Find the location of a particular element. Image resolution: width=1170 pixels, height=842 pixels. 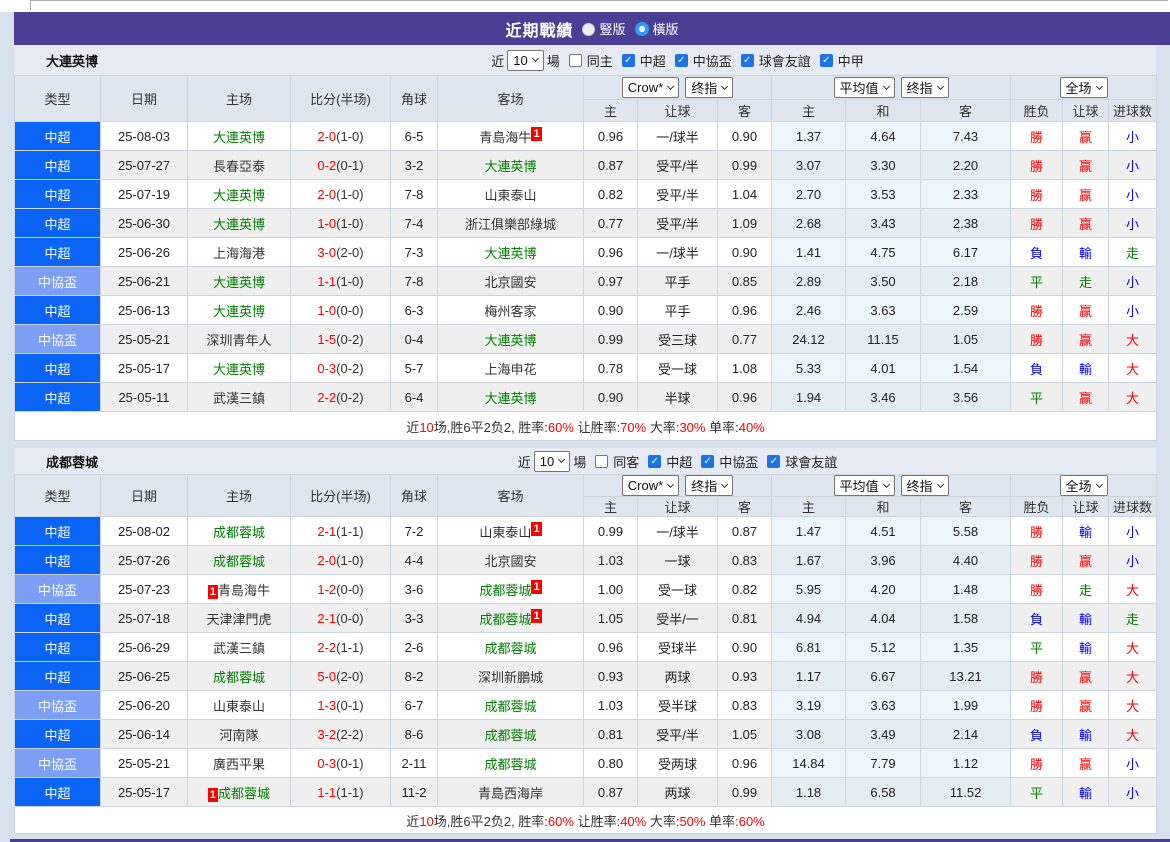

cell-score: 3-0(2-0) is located at coordinates (340, 252).